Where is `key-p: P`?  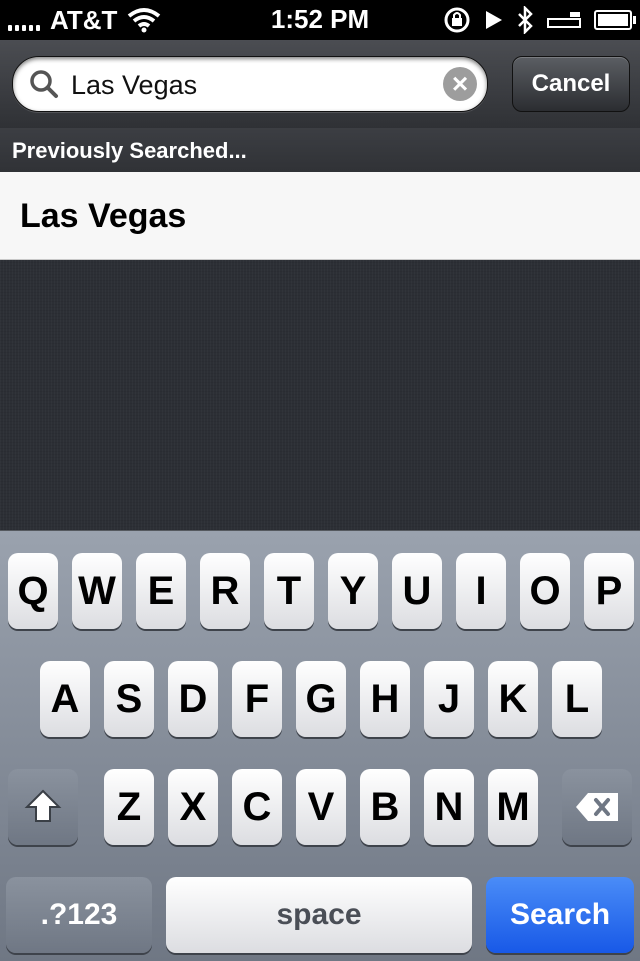
key-p: P is located at coordinates (609, 591).